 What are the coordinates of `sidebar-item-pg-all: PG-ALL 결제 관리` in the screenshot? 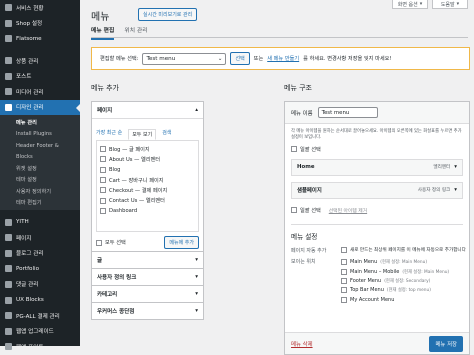 It's located at (40, 316).